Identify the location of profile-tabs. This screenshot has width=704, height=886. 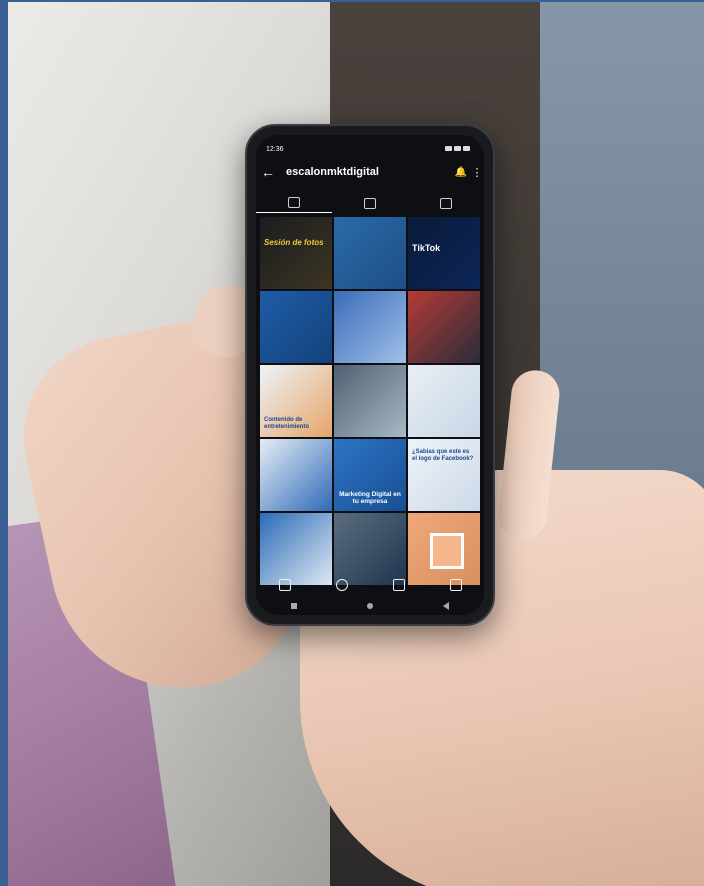
(370, 203).